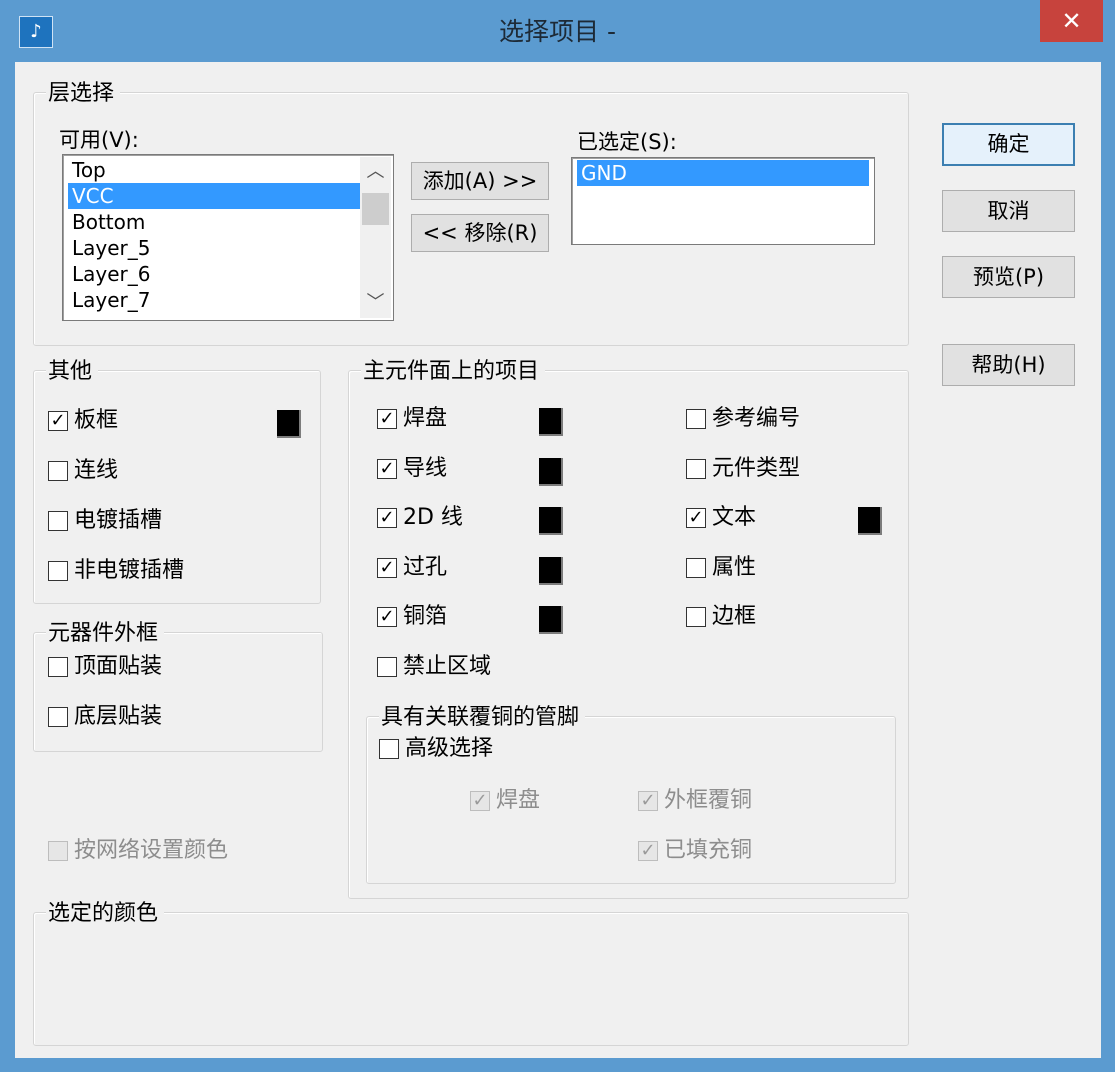 The height and width of the screenshot is (1072, 1115). I want to click on available-label: 可用(V):, so click(99, 140).